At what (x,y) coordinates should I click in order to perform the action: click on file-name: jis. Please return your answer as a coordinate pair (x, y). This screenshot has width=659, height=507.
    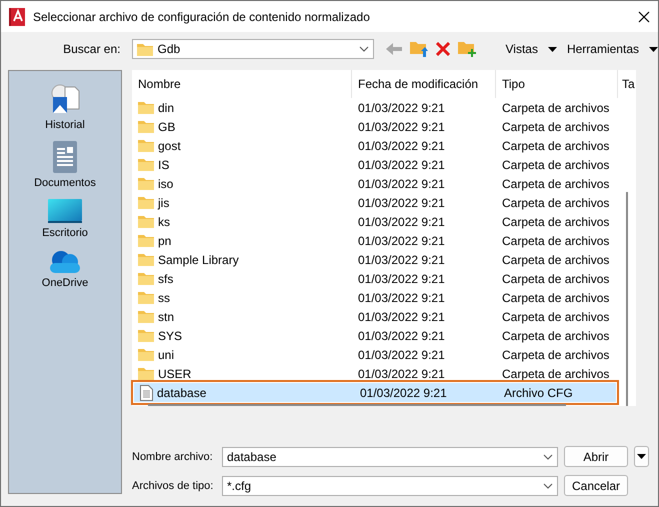
    Looking at the image, I should click on (242, 203).